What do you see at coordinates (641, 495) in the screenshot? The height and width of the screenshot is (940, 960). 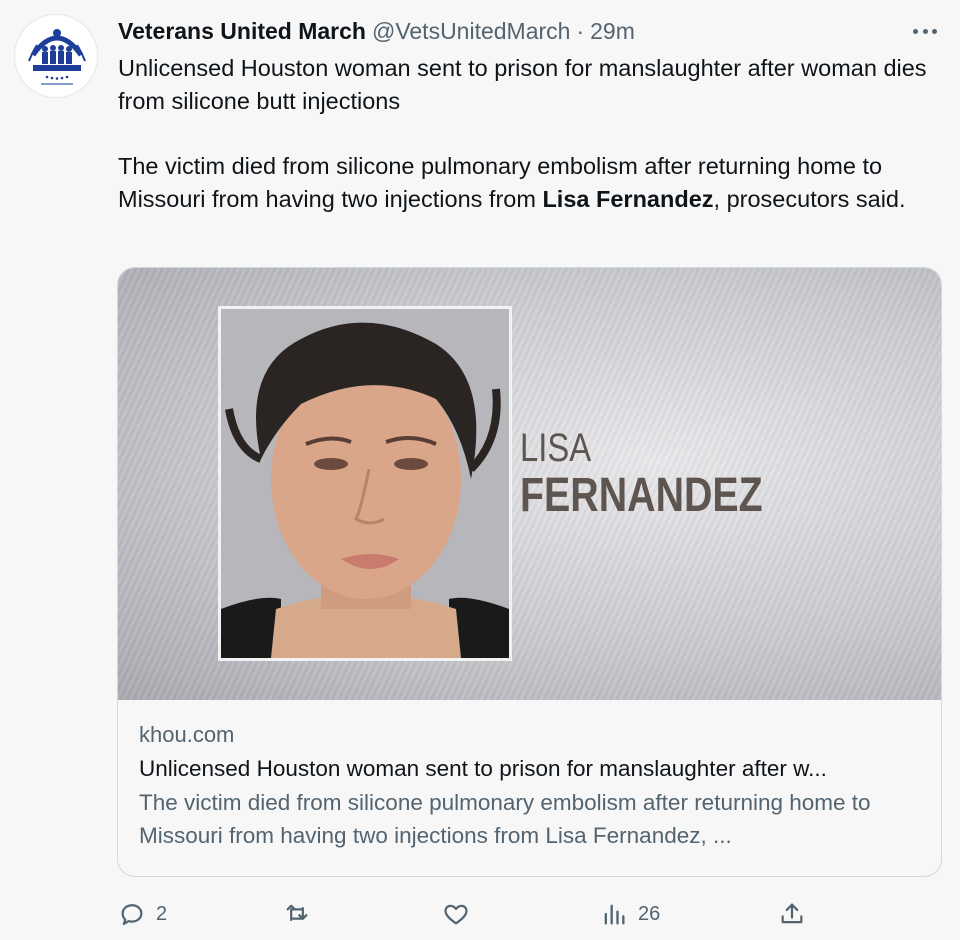 I see `image-last-name: FERNANDEZ` at bounding box center [641, 495].